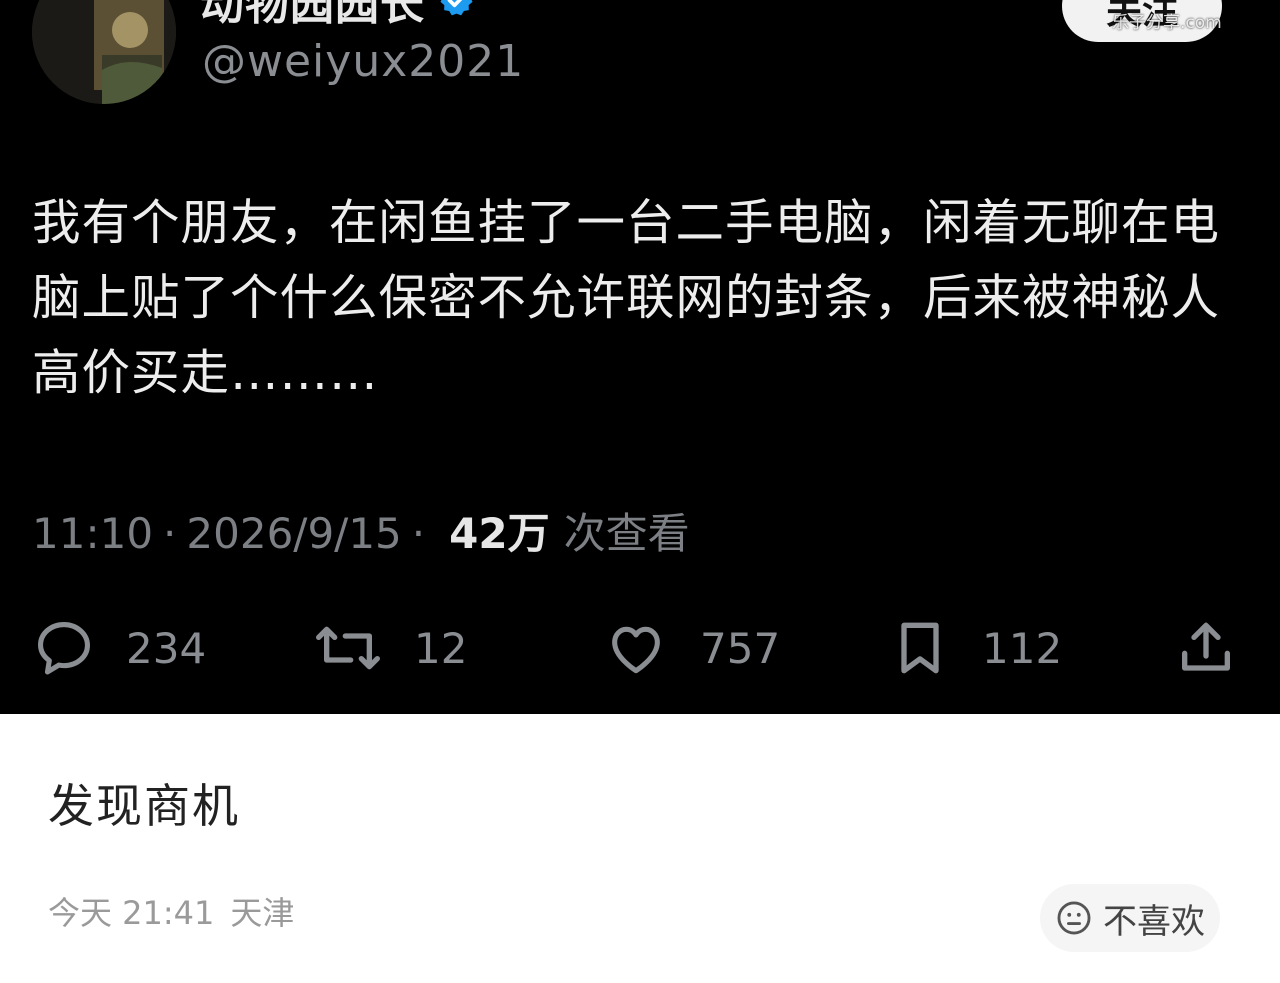 The image size is (1280, 983). Describe the element at coordinates (1167, 23) in the screenshot. I see `watermark: 乐子分享.com` at that location.